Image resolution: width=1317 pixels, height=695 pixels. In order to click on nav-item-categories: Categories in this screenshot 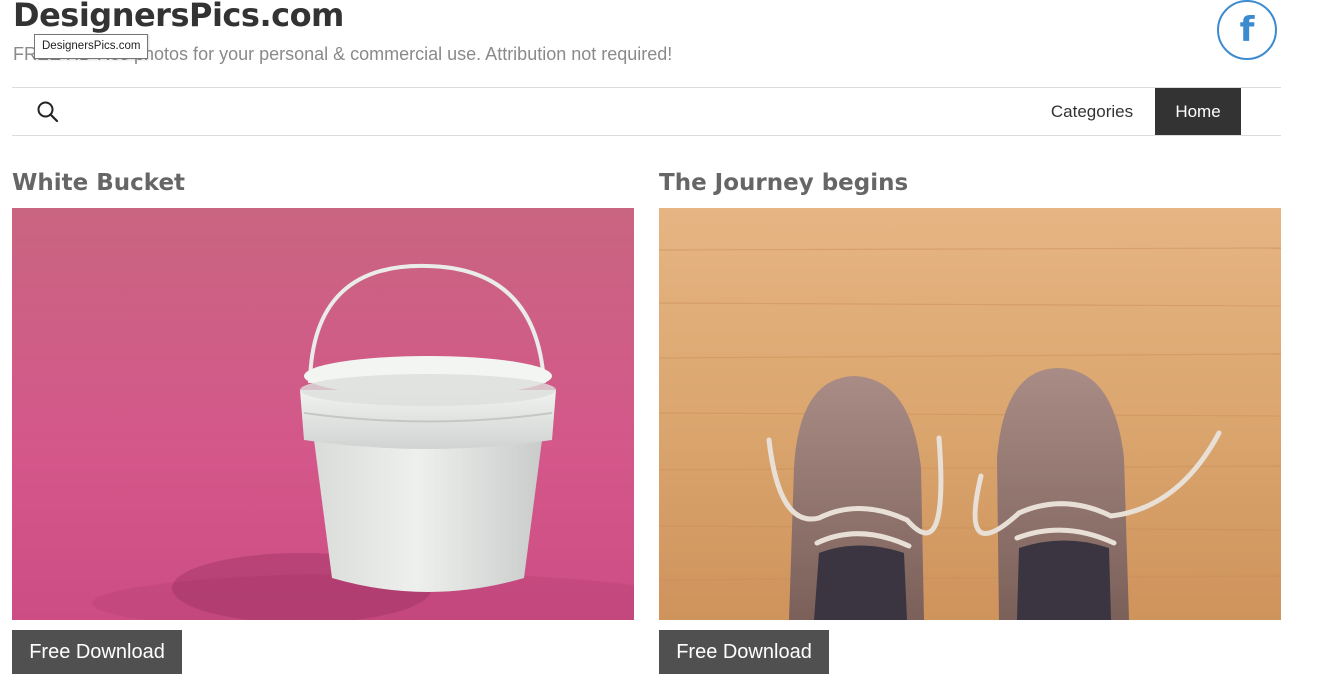, I will do `click(1092, 111)`.